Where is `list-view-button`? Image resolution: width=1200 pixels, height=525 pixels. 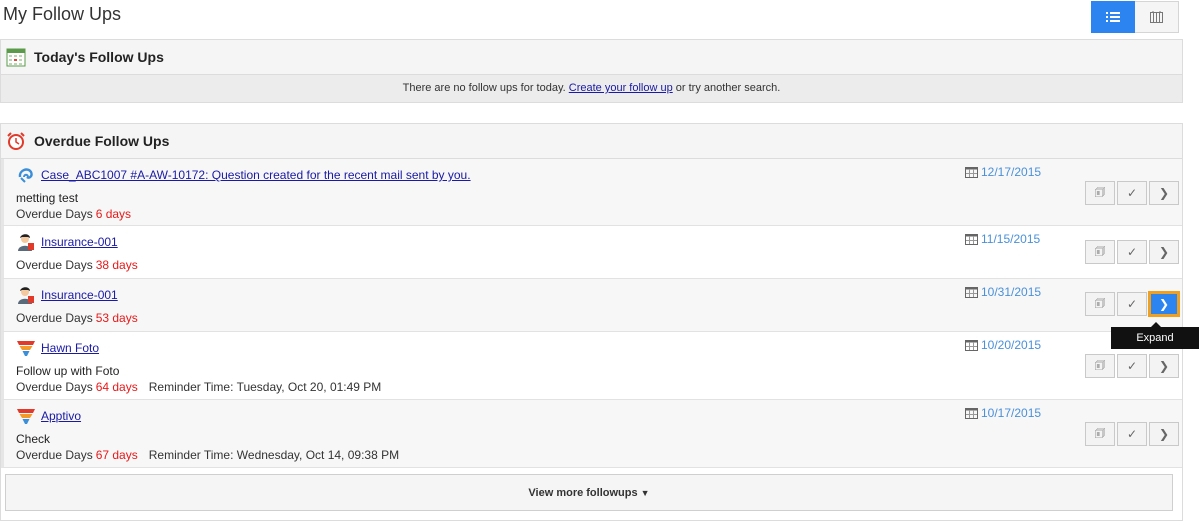 list-view-button is located at coordinates (1113, 17).